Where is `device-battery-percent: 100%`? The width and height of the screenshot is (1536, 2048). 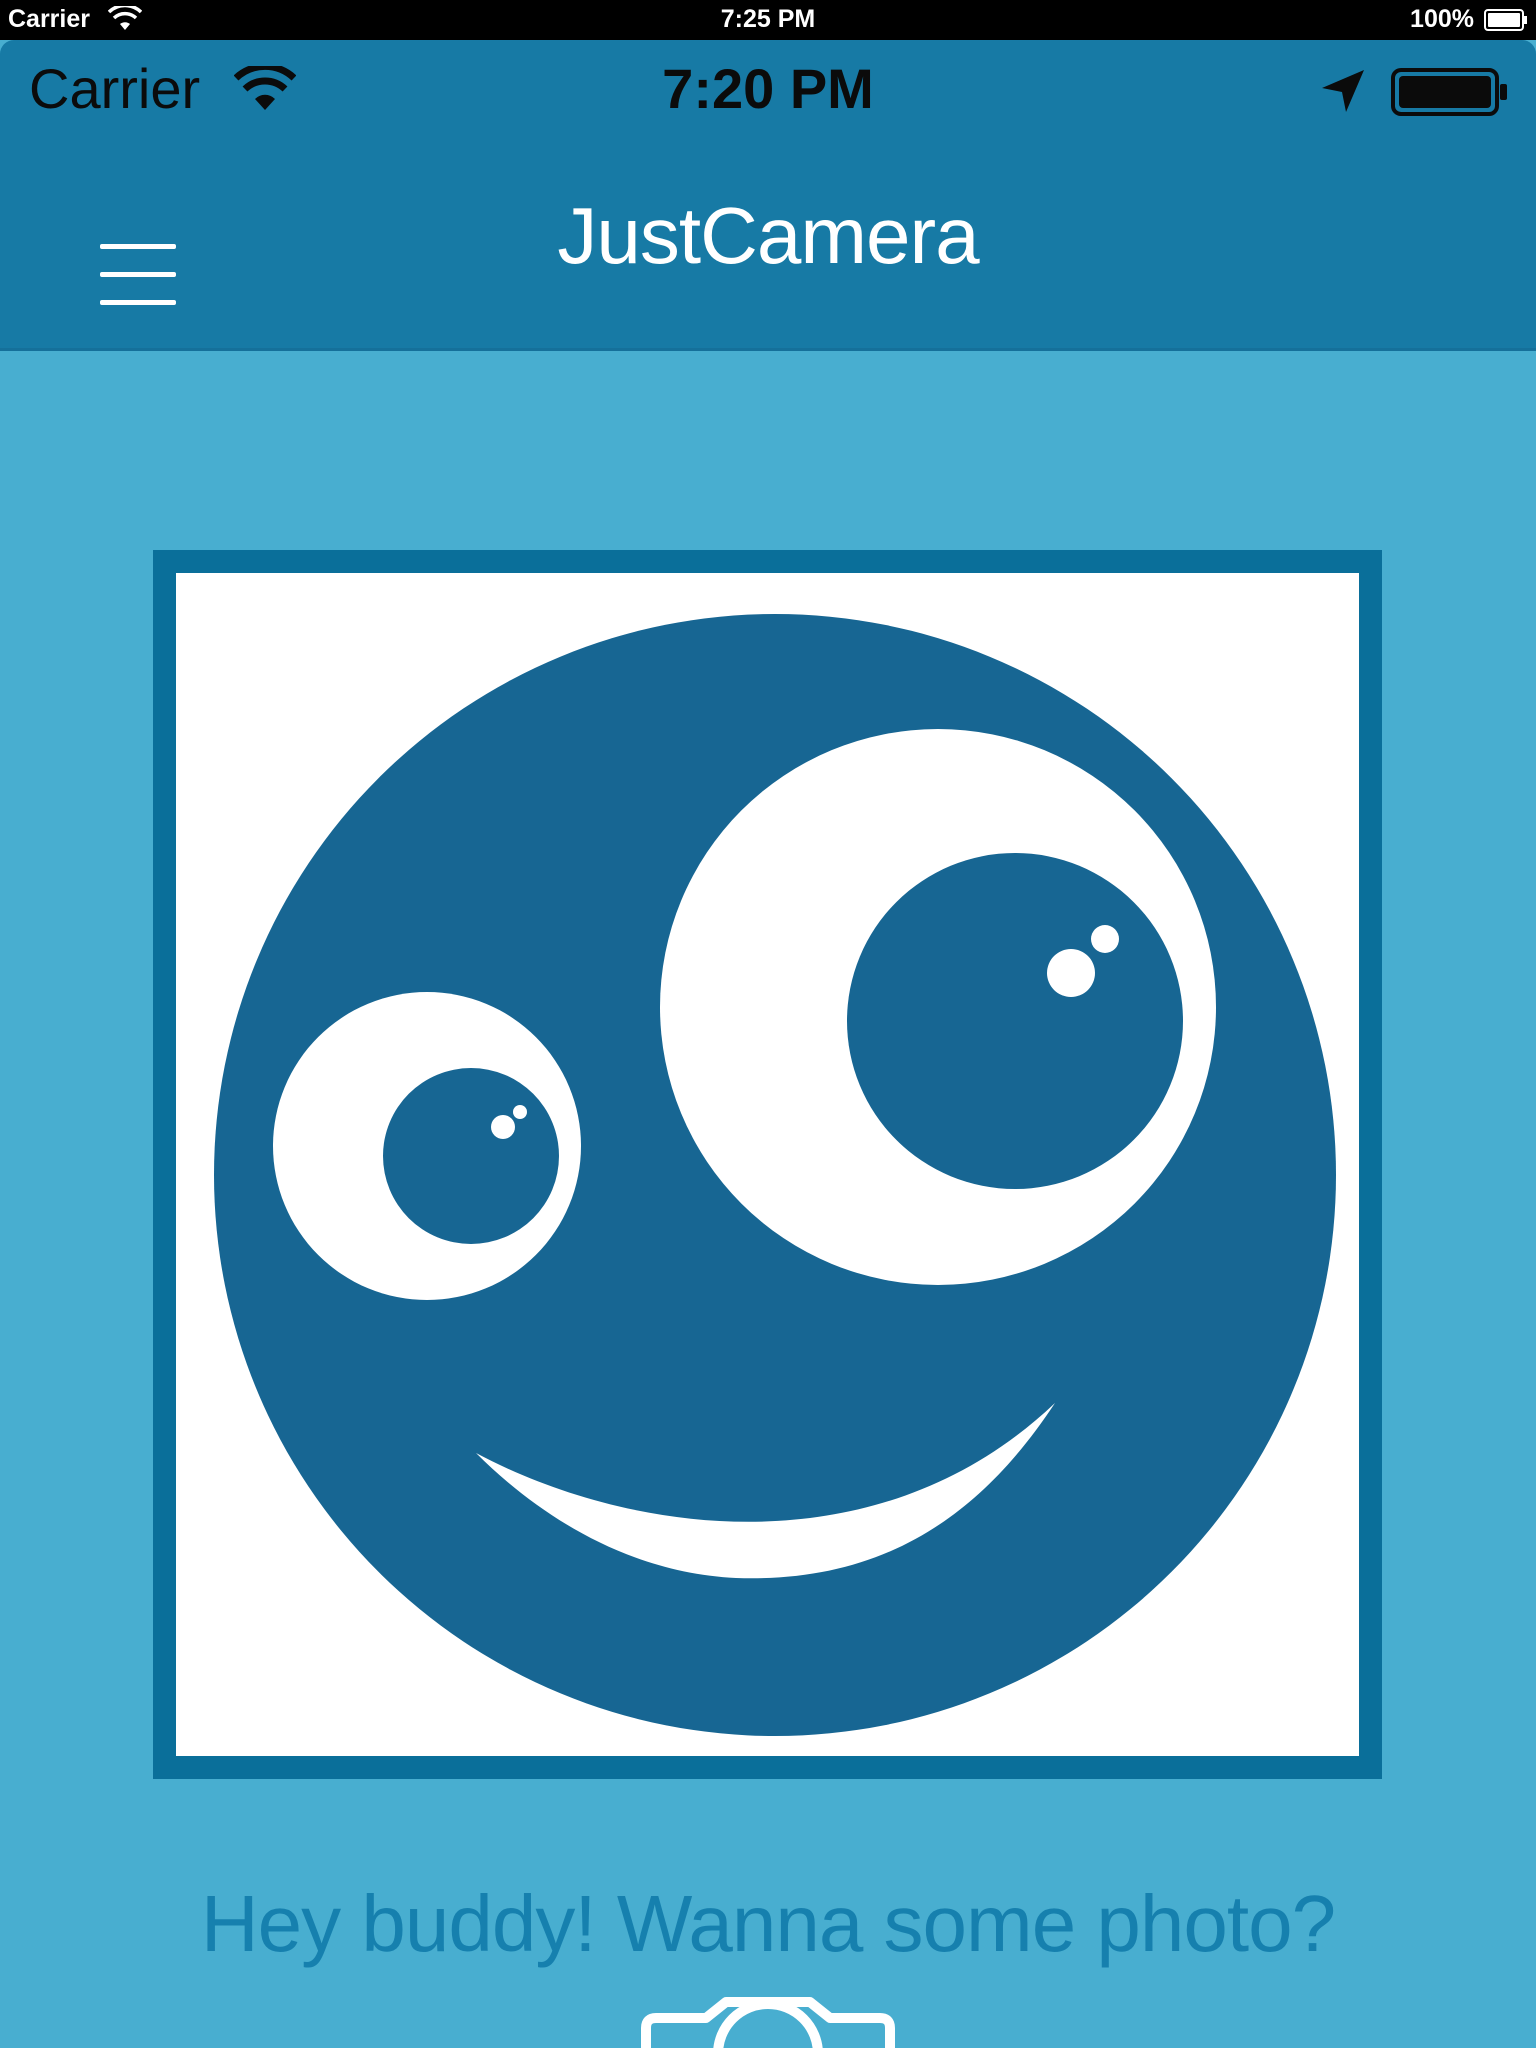
device-battery-percent: 100% is located at coordinates (1442, 19).